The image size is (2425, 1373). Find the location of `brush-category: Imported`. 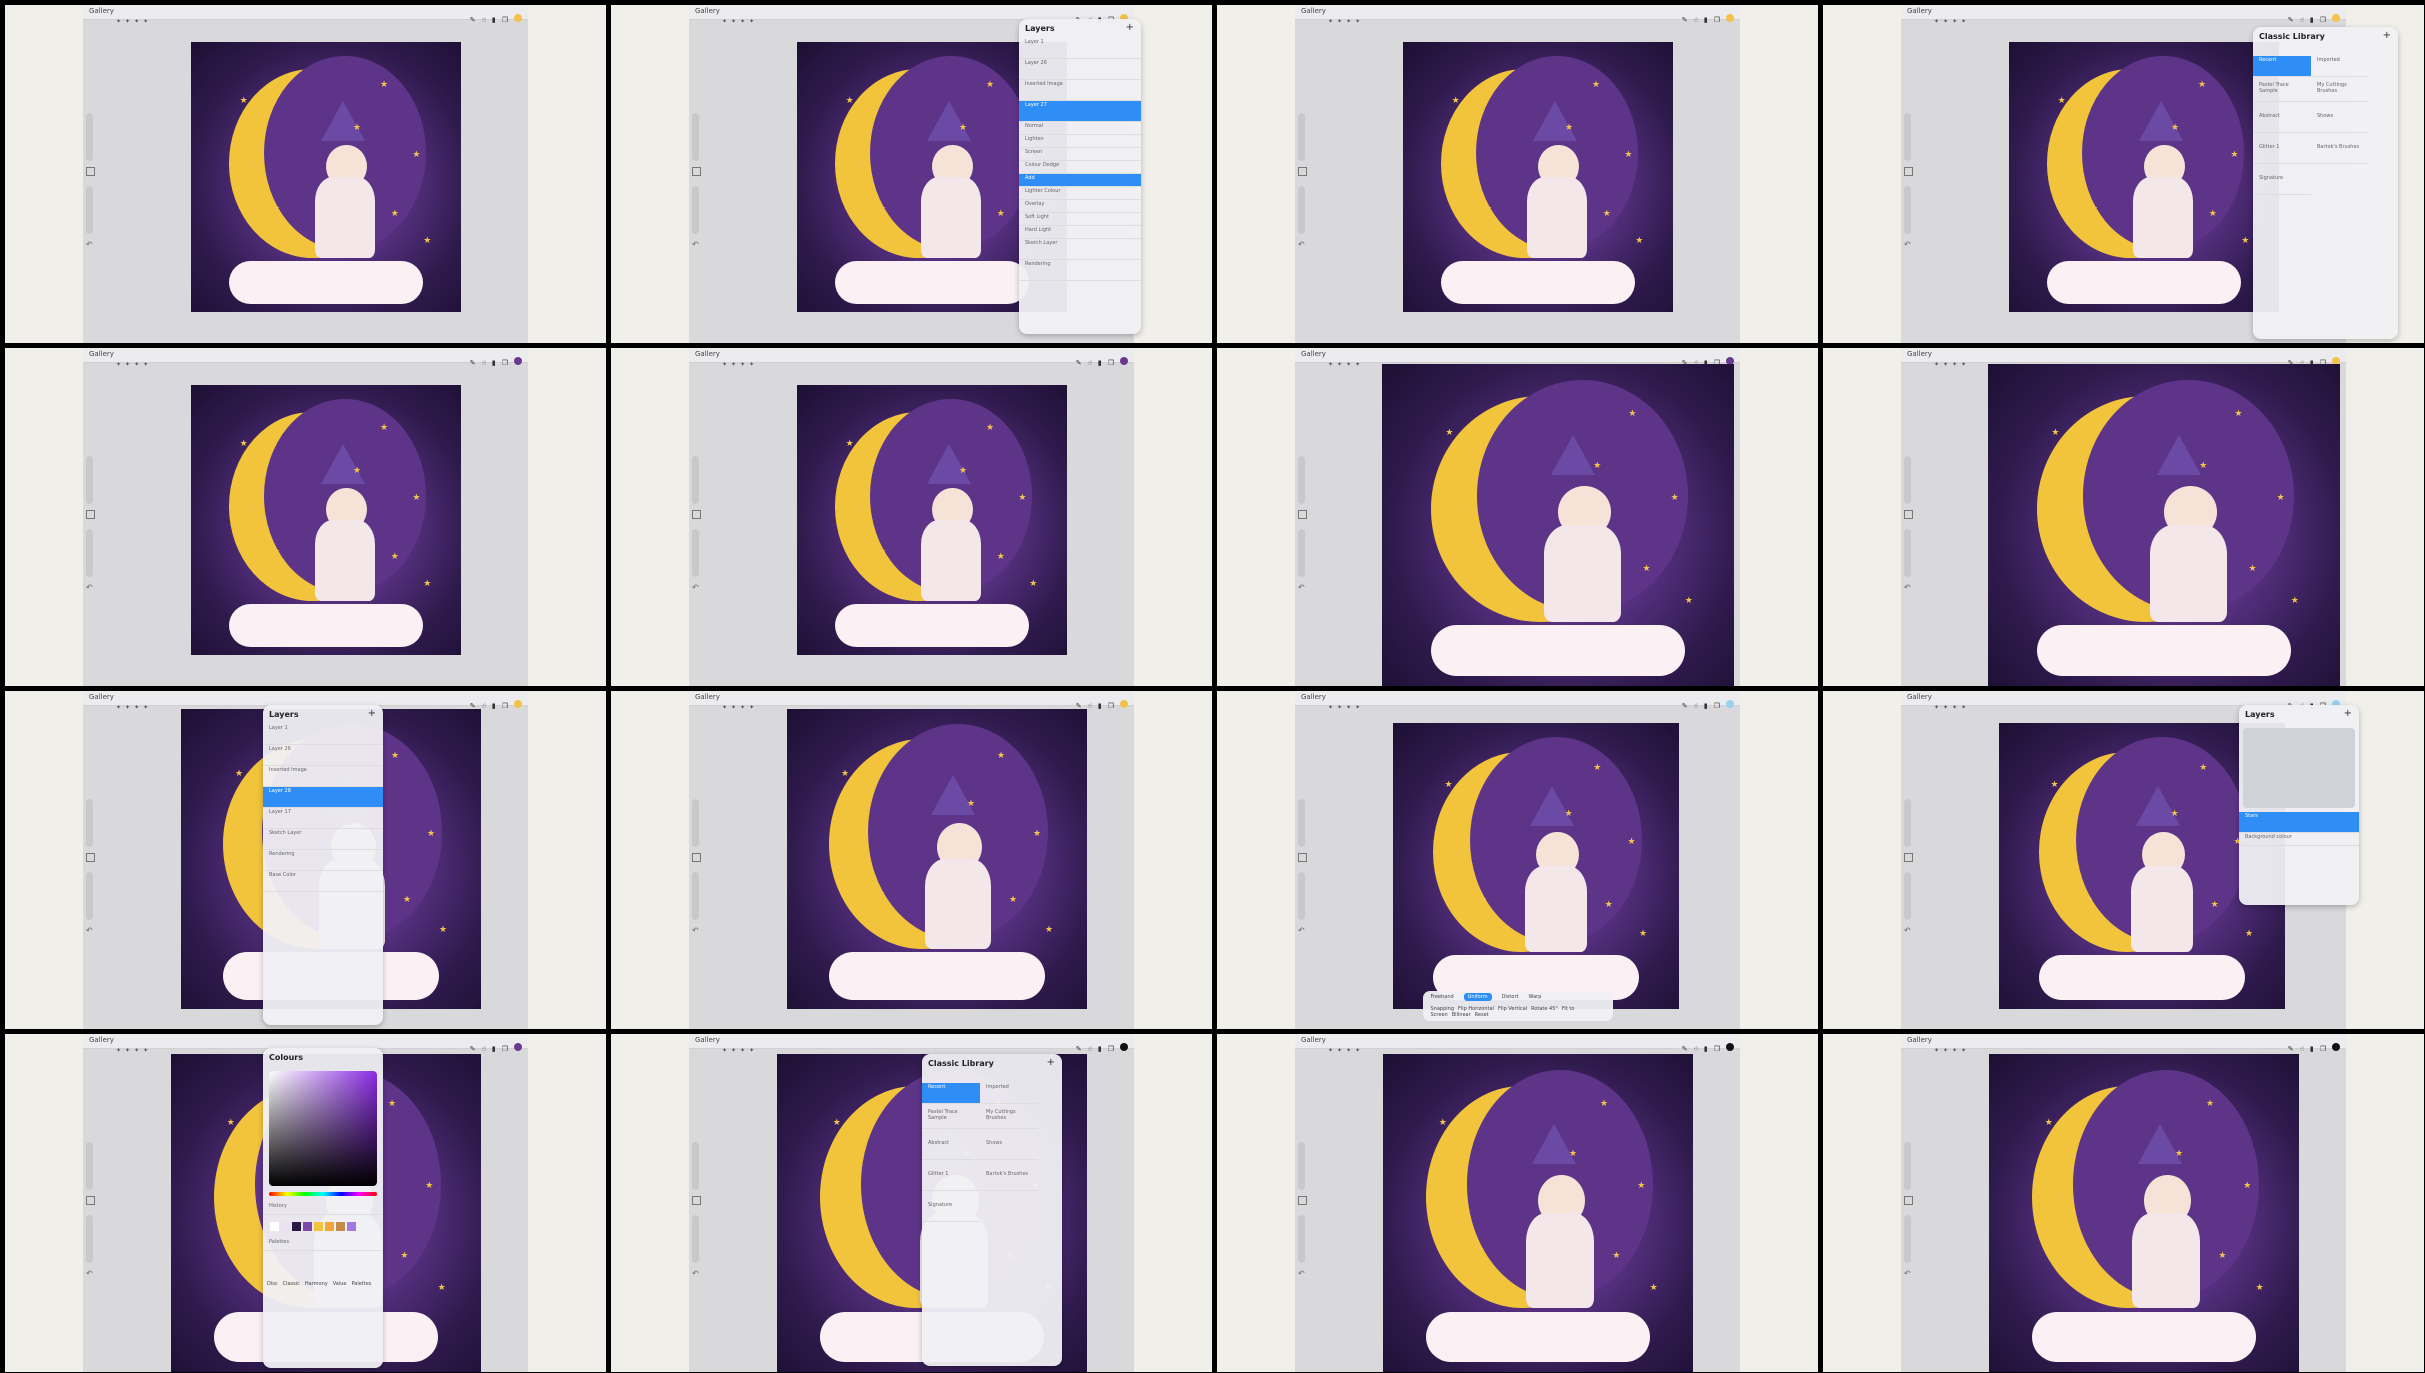

brush-category: Imported is located at coordinates (2340, 66).